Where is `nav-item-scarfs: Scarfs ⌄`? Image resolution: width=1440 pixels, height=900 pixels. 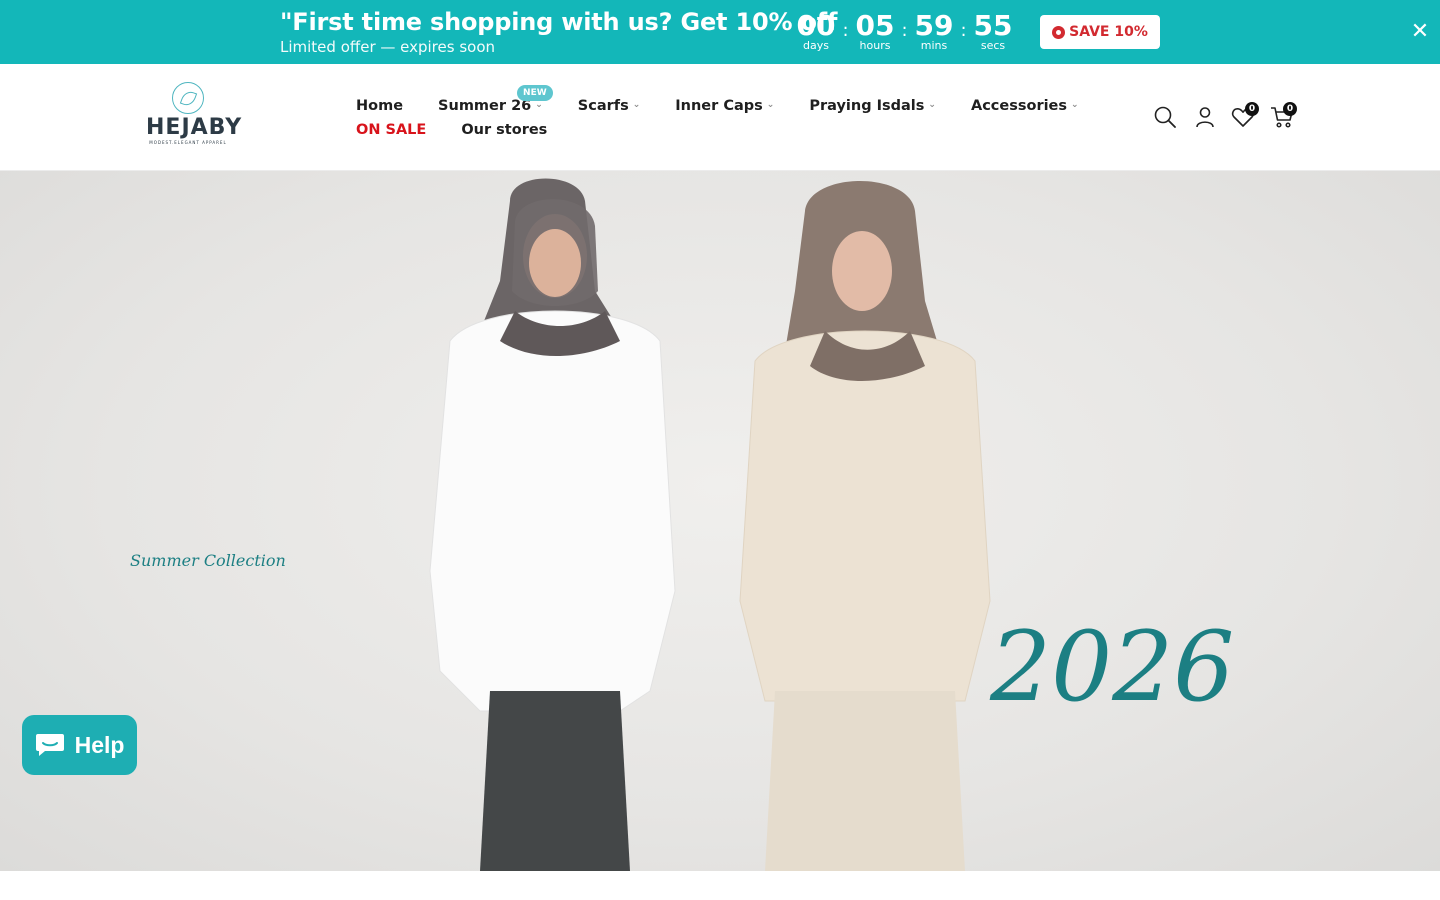
nav-item-scarfs: Scarfs ⌄ is located at coordinates (609, 106).